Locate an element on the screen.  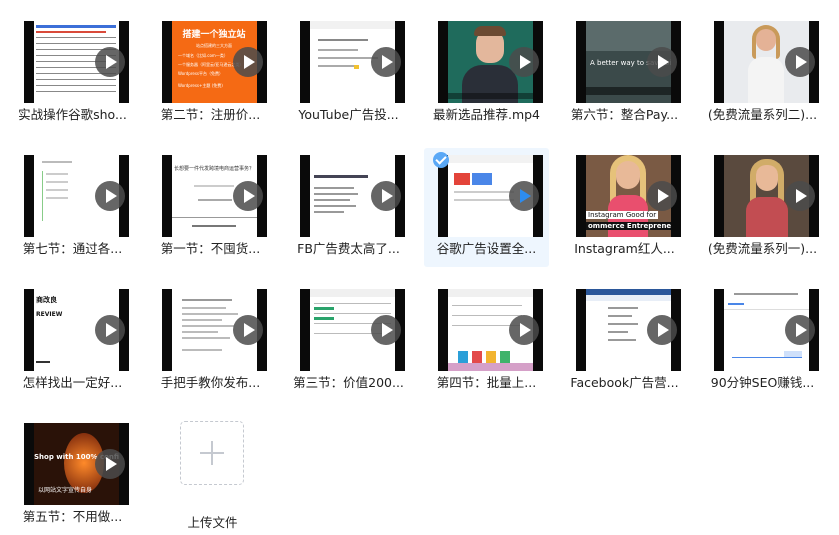
thumb-text: Wordpress+主题 (免费) is located at coordinates (200, 85).